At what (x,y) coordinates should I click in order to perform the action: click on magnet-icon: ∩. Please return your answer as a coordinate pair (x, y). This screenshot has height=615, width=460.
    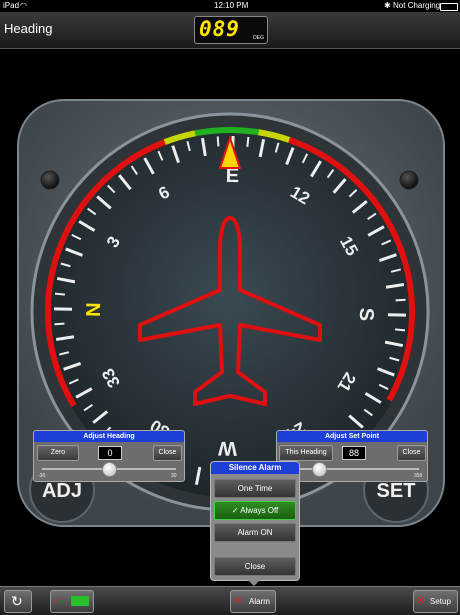
    Looking at the image, I should click on (59, 600).